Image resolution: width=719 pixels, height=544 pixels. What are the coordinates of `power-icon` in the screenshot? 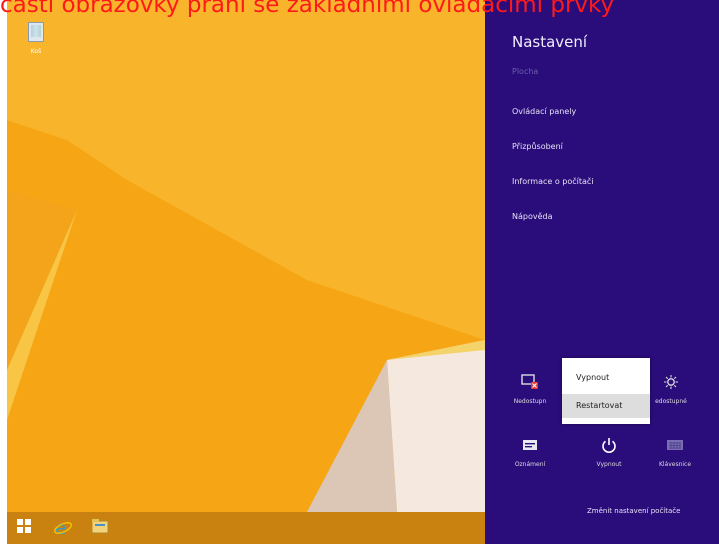 It's located at (609, 445).